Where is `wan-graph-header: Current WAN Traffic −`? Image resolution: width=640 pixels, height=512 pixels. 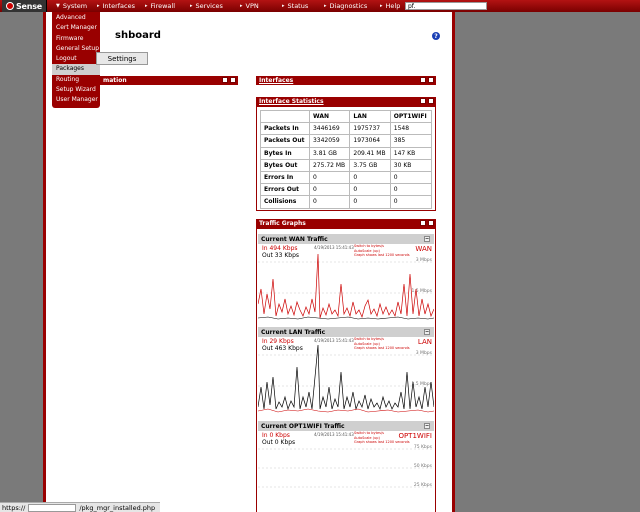 wan-graph-header: Current WAN Traffic − is located at coordinates (346, 239).